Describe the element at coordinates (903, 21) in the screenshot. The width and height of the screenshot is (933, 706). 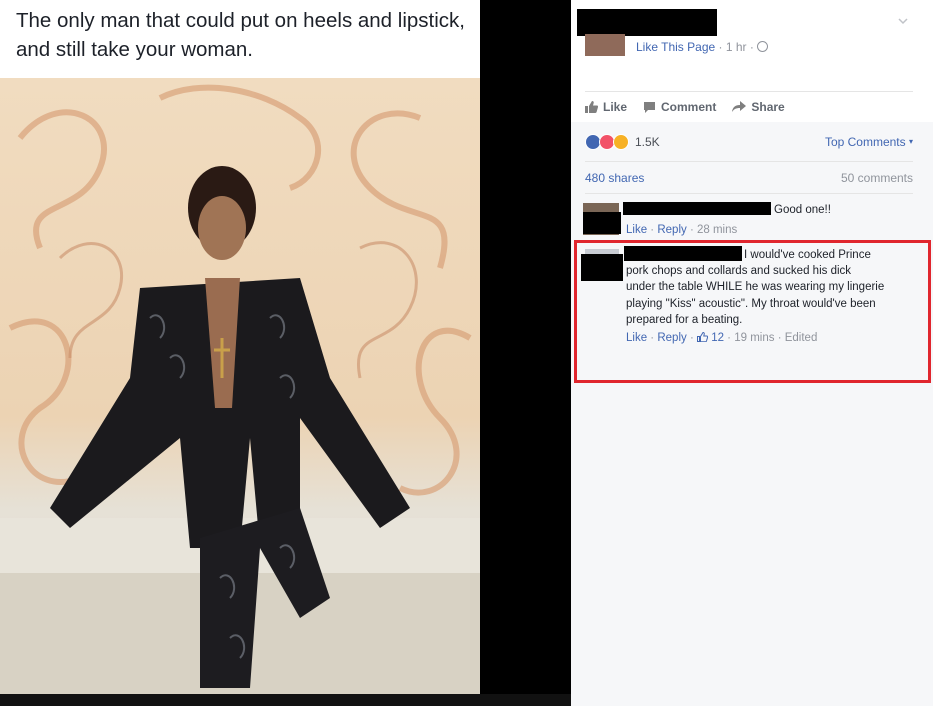
I see `post-options-chevron-icon` at that location.